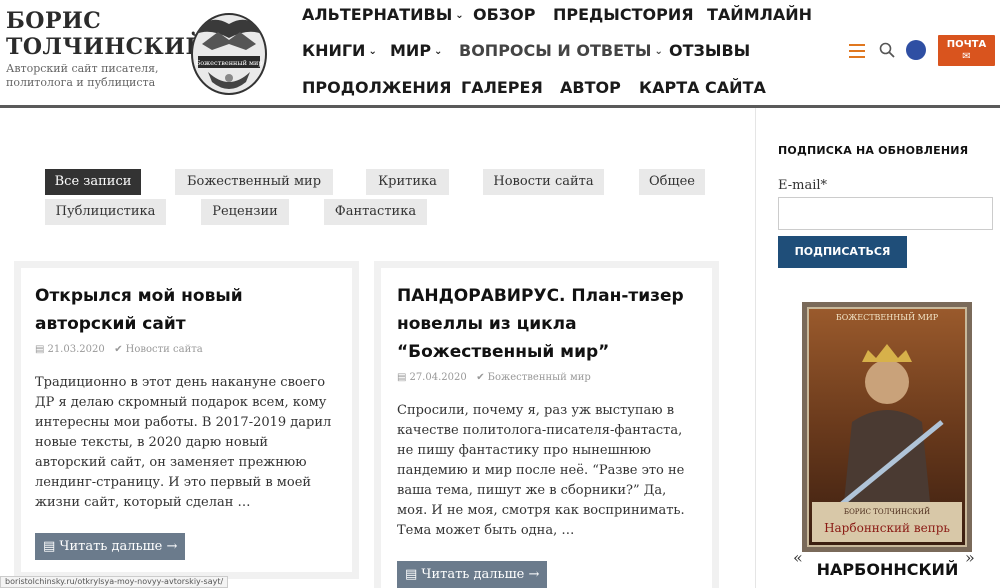  What do you see at coordinates (245, 212) in the screenshot?
I see `filter-reviews: Рецензии` at bounding box center [245, 212].